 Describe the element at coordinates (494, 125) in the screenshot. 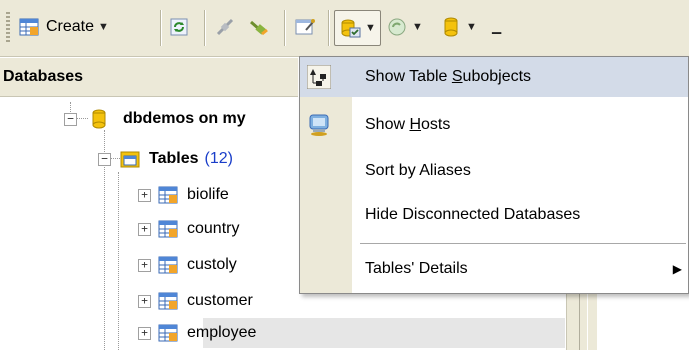

I see `menu-item-show-hosts: Show Hosts` at that location.